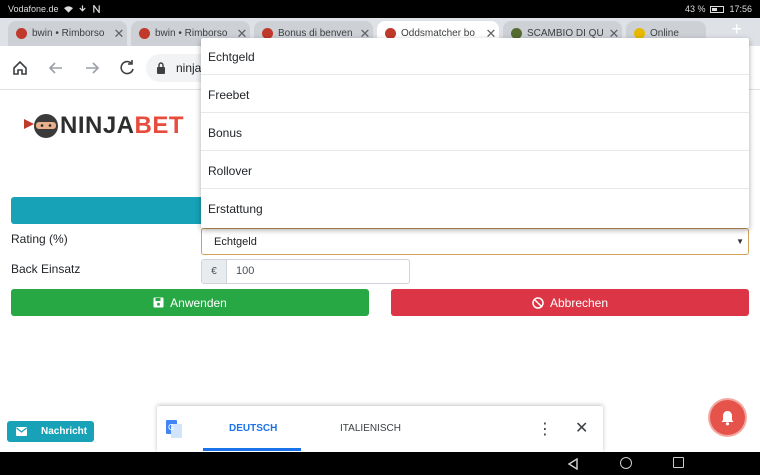 The height and width of the screenshot is (475, 760). I want to click on google-translate-icon: G, so click(174, 429).